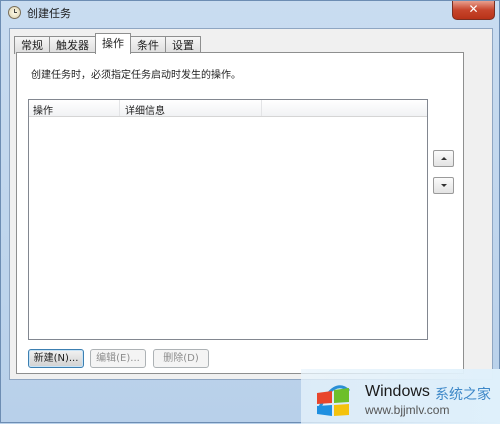  Describe the element at coordinates (43, 109) in the screenshot. I see `column-header-action: 操作` at that location.